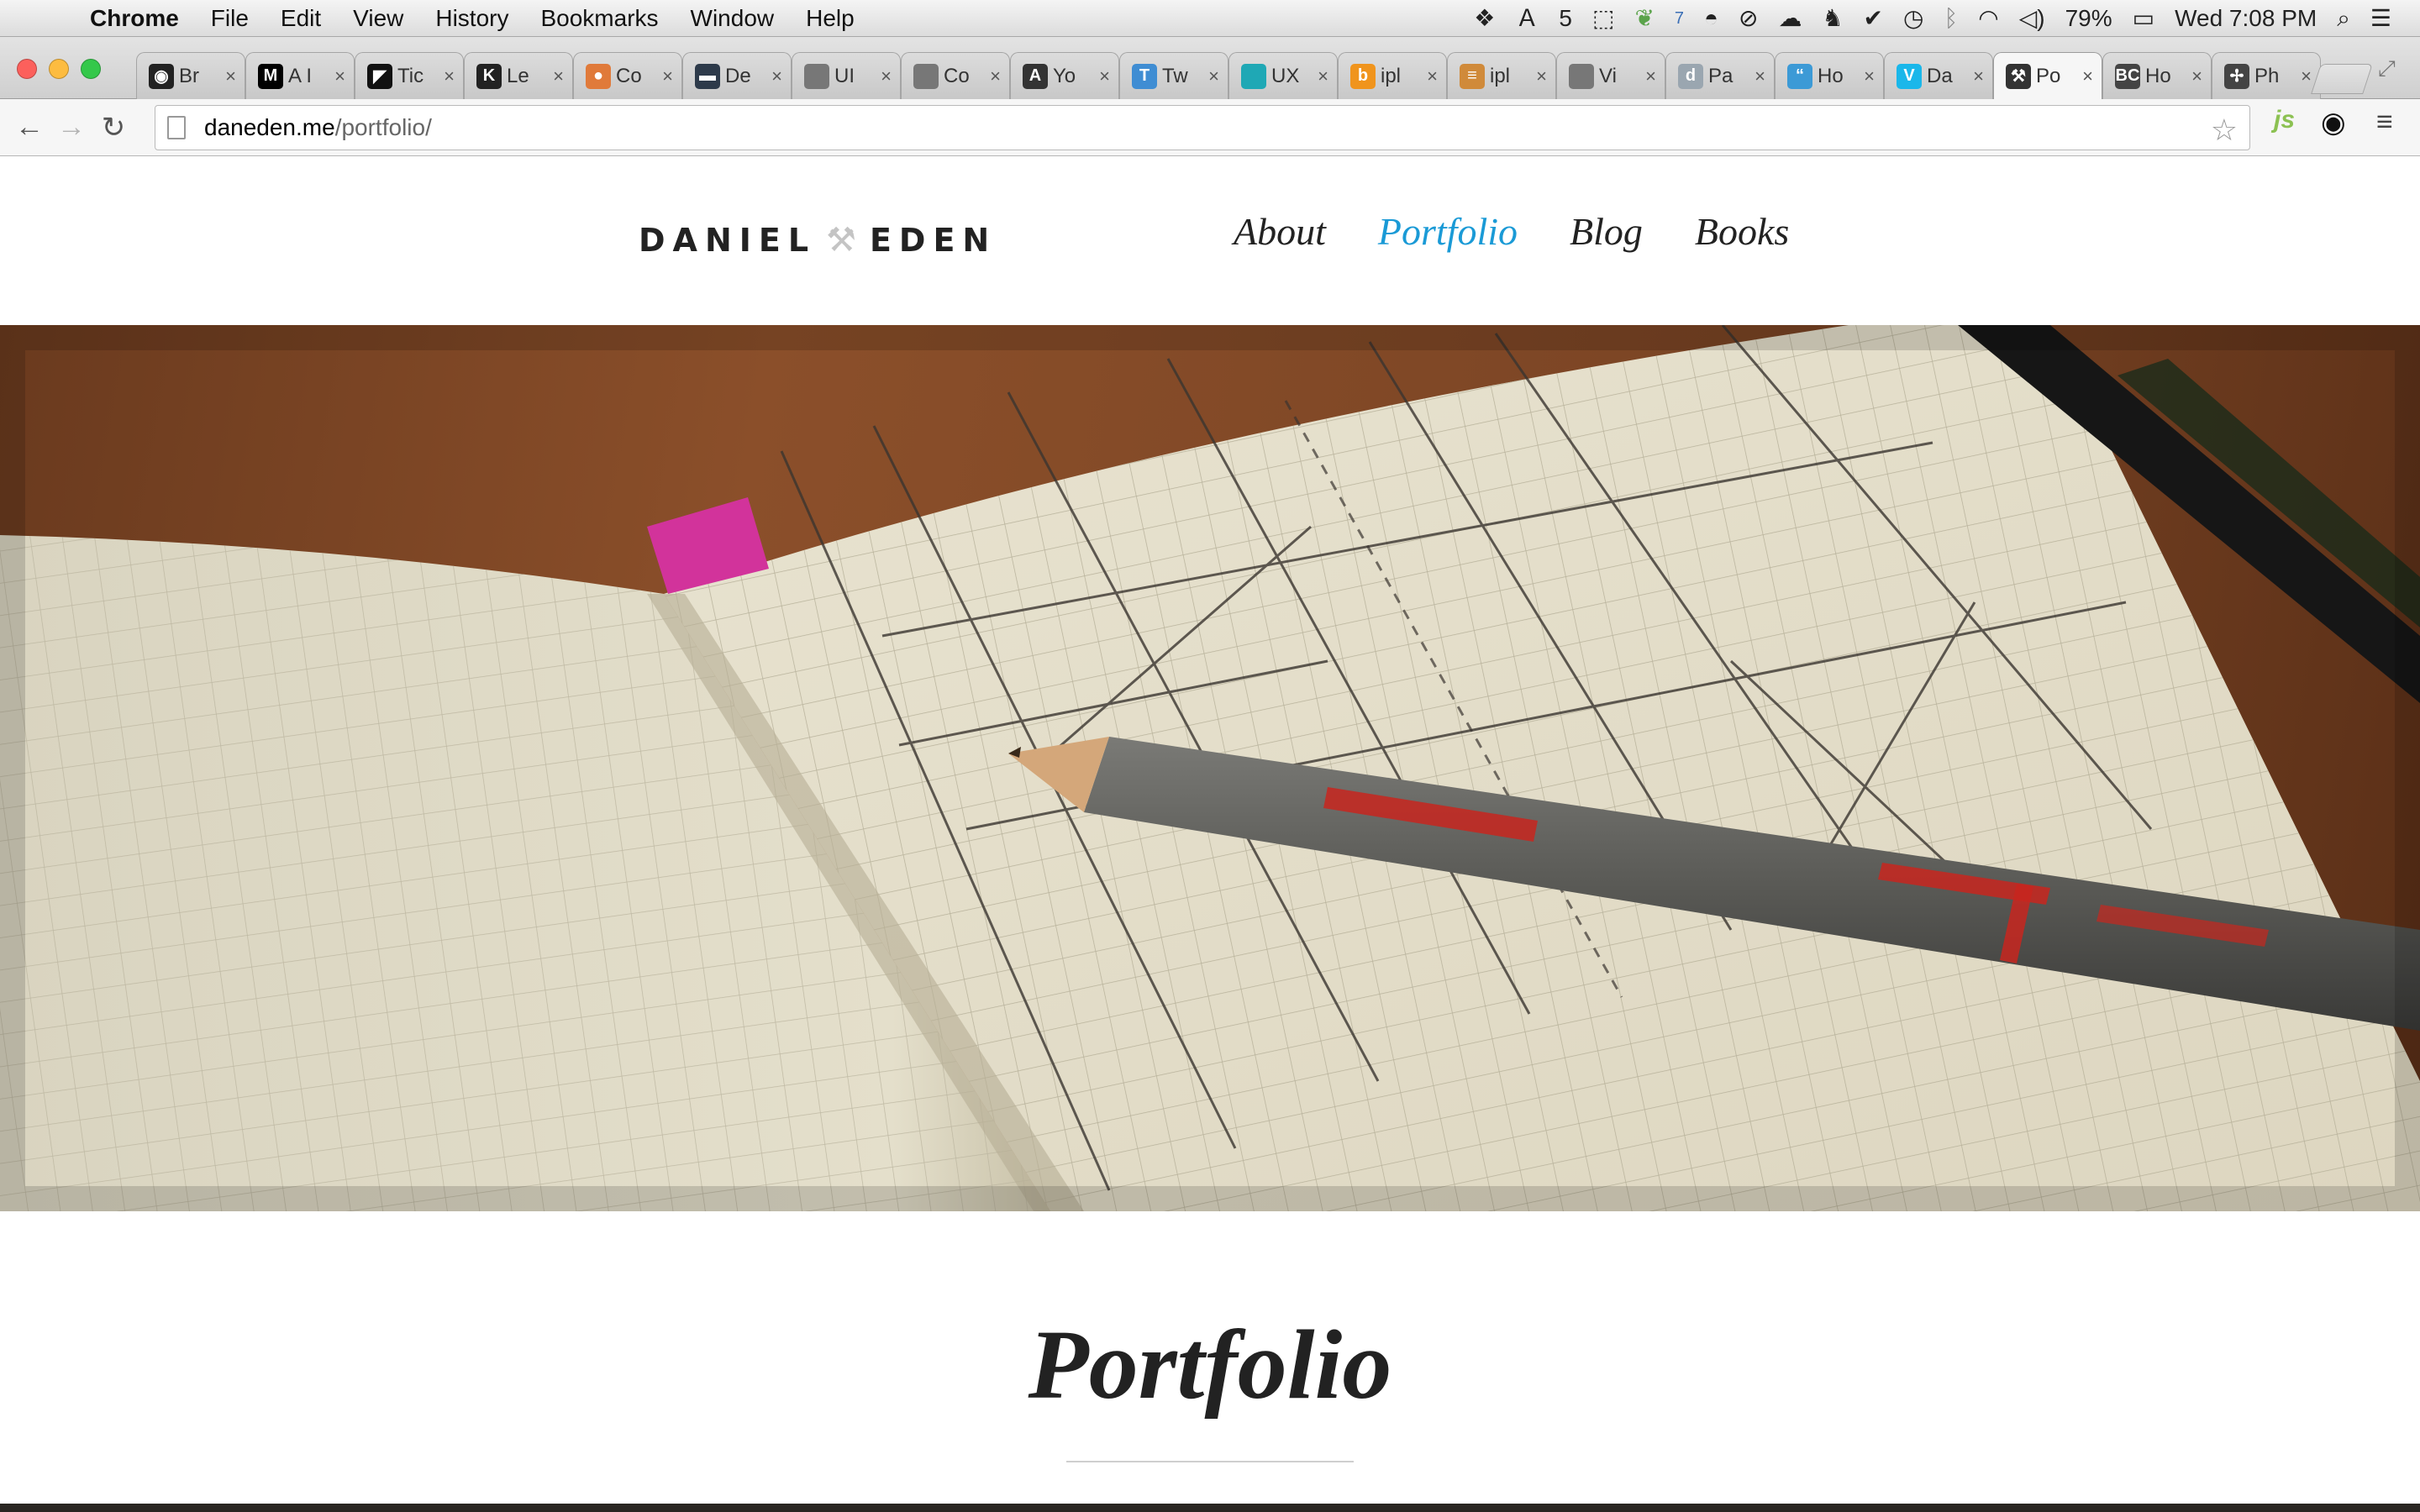  I want to click on hammer-logo-icon: ⚒, so click(841, 240).